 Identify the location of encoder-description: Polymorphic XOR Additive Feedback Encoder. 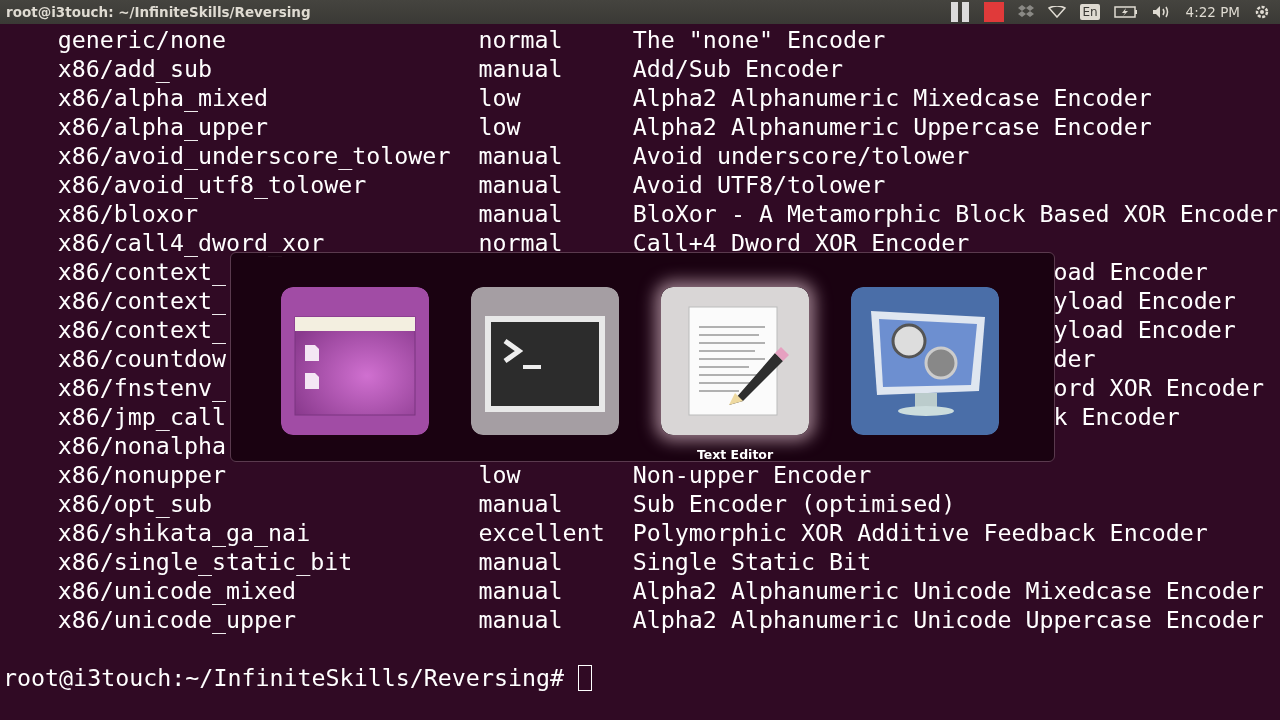
(920, 532).